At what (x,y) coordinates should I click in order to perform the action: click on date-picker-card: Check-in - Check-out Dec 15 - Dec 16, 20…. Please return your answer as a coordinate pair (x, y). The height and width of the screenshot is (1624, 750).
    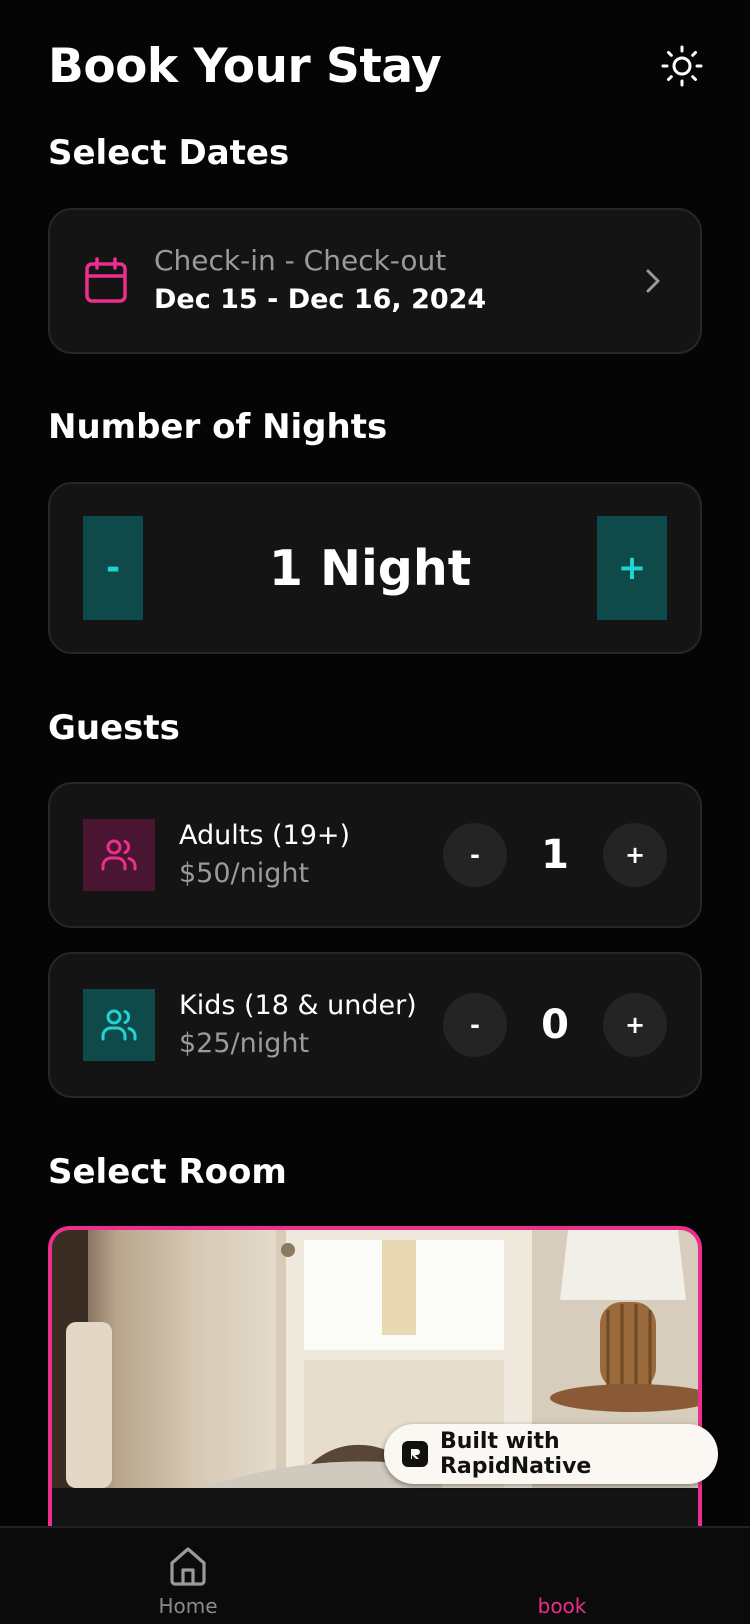
    Looking at the image, I should click on (375, 281).